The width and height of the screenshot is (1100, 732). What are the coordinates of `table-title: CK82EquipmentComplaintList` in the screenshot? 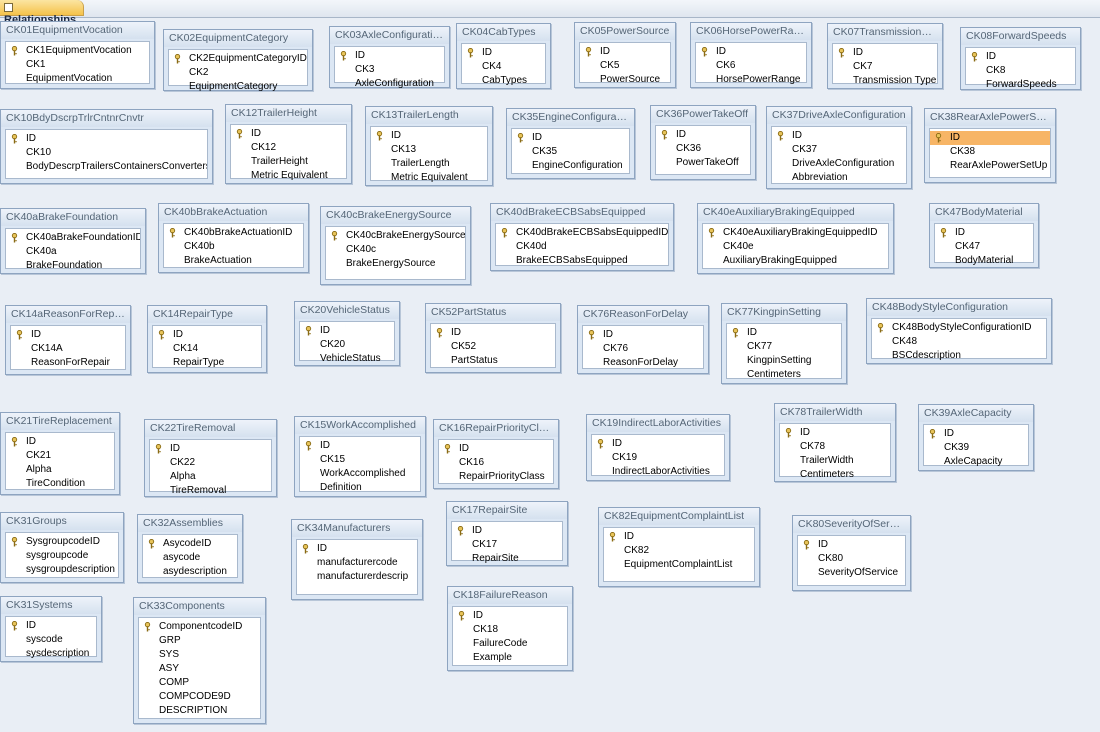 It's located at (679, 516).